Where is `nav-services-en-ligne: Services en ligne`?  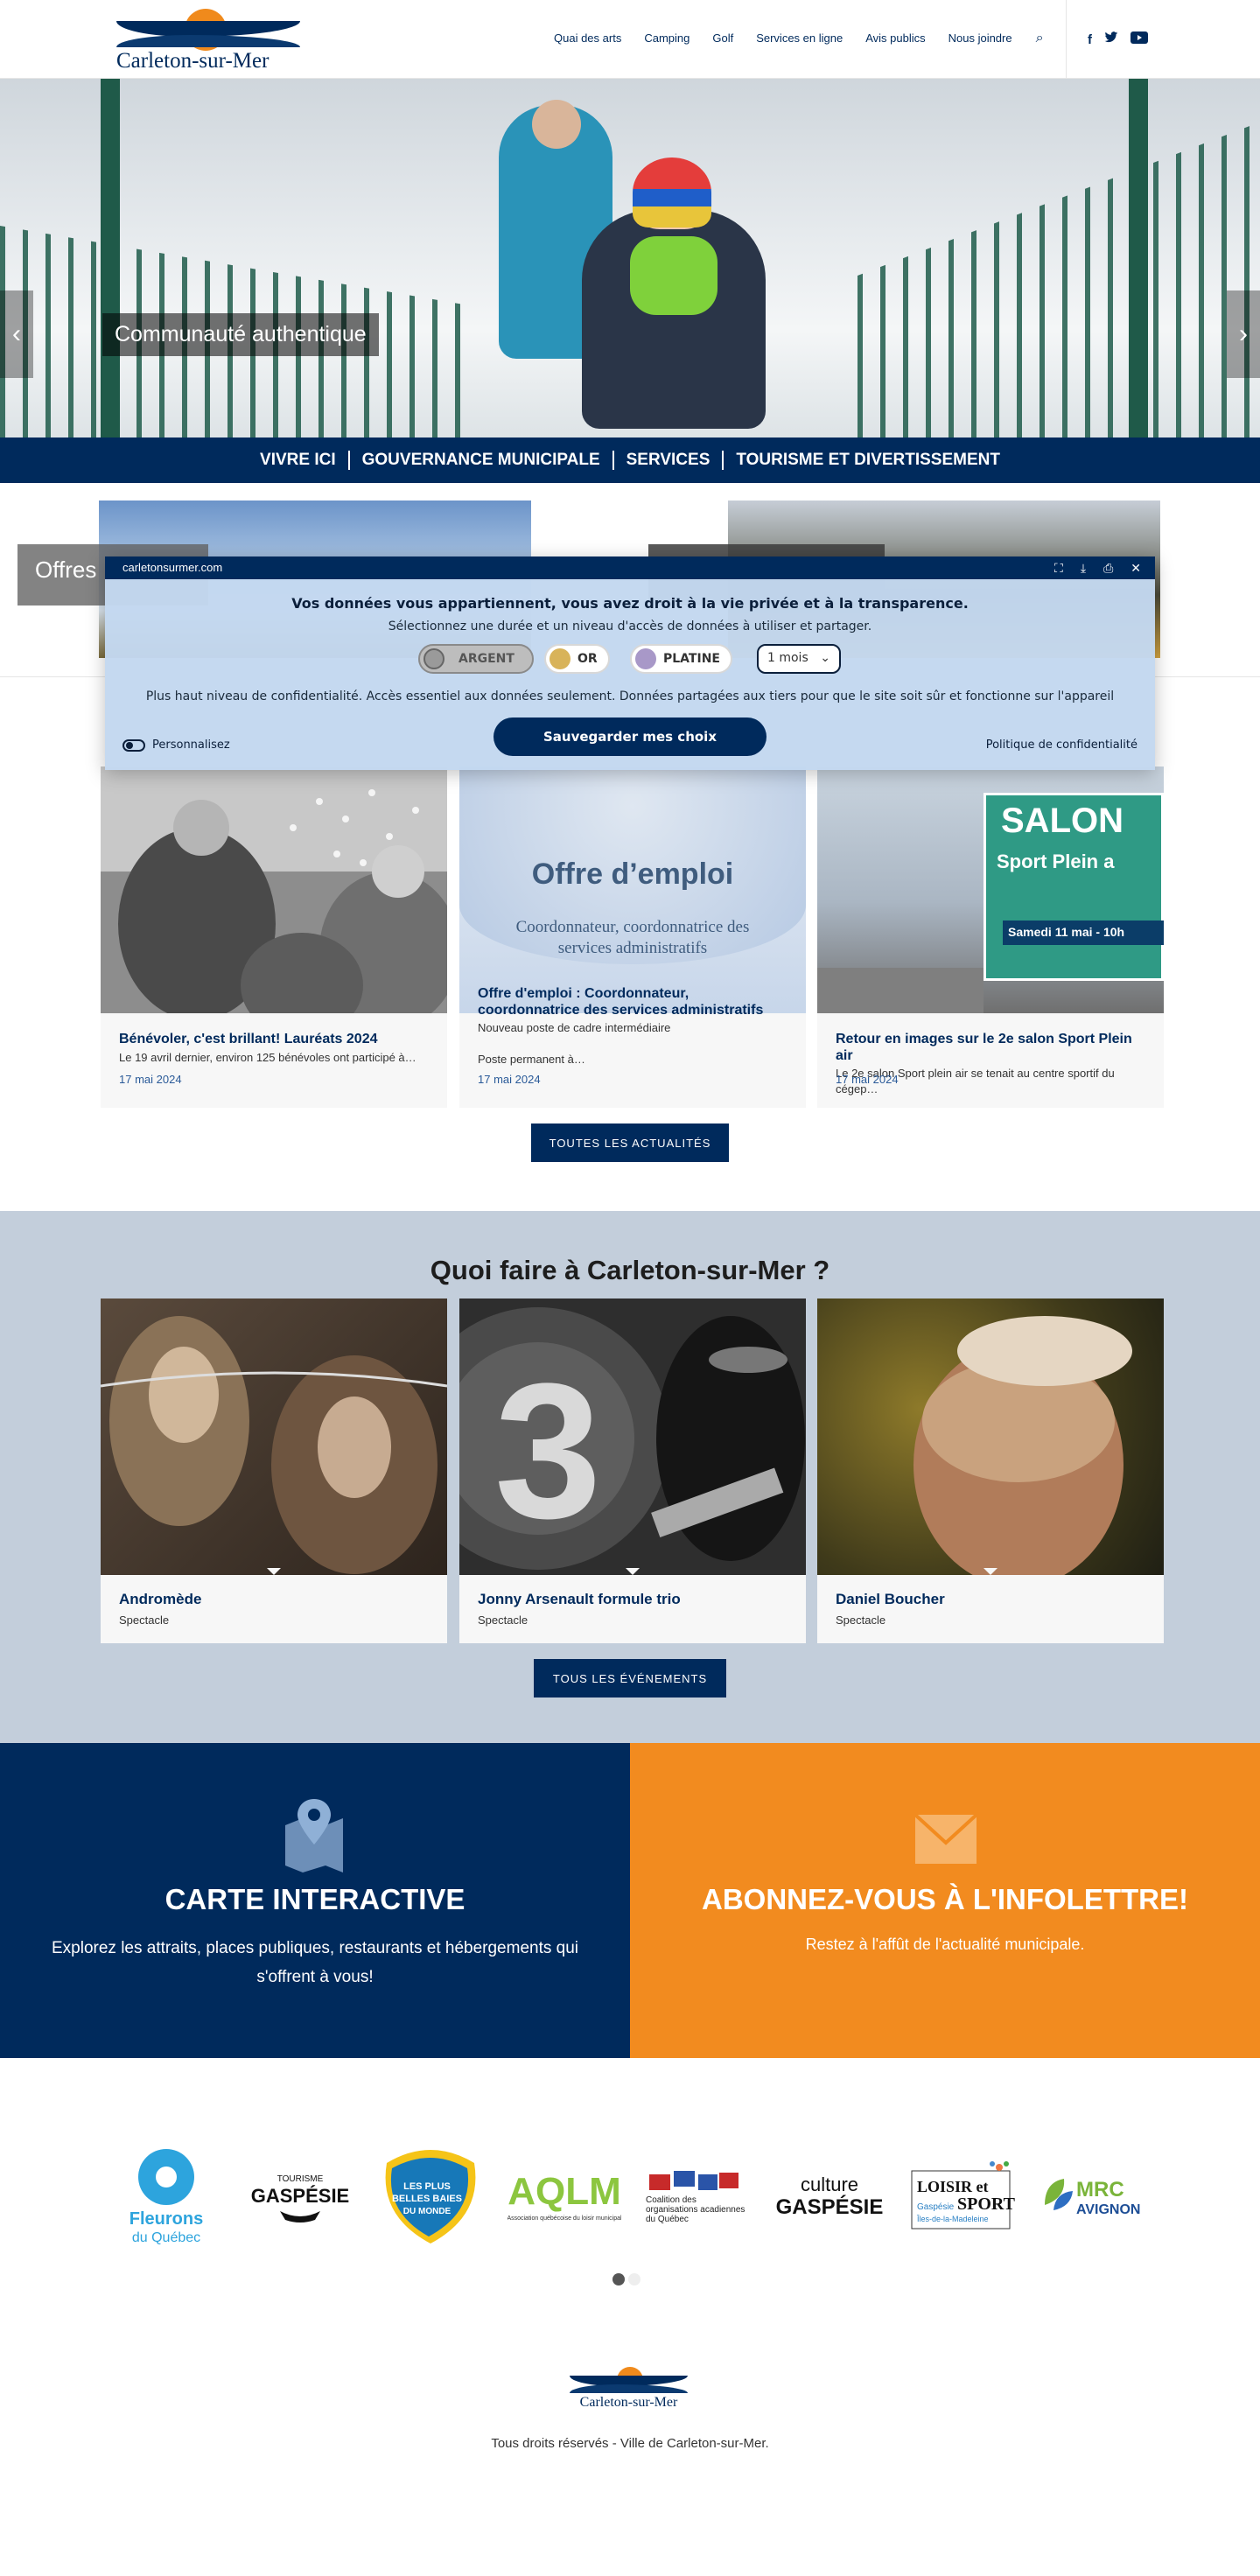 nav-services-en-ligne: Services en ligne is located at coordinates (799, 38).